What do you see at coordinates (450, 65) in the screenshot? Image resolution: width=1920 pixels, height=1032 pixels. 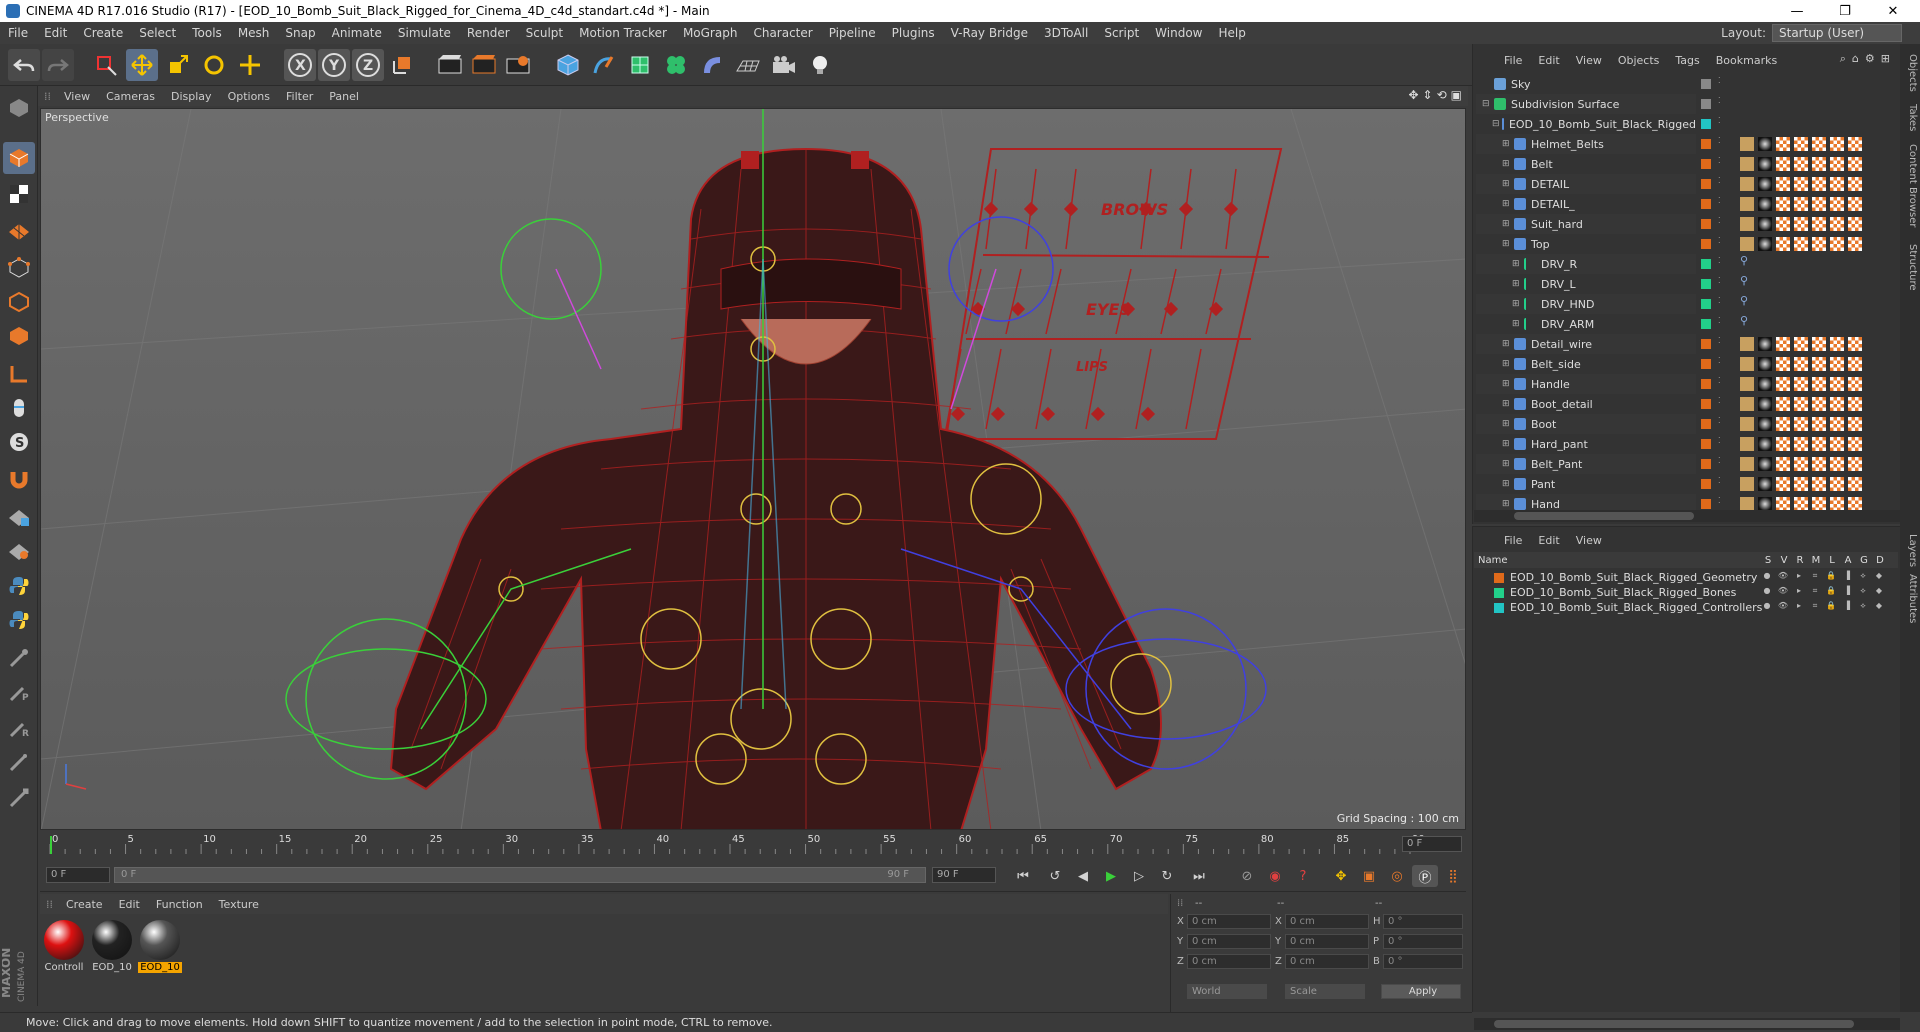 I see `render-view-icon` at bounding box center [450, 65].